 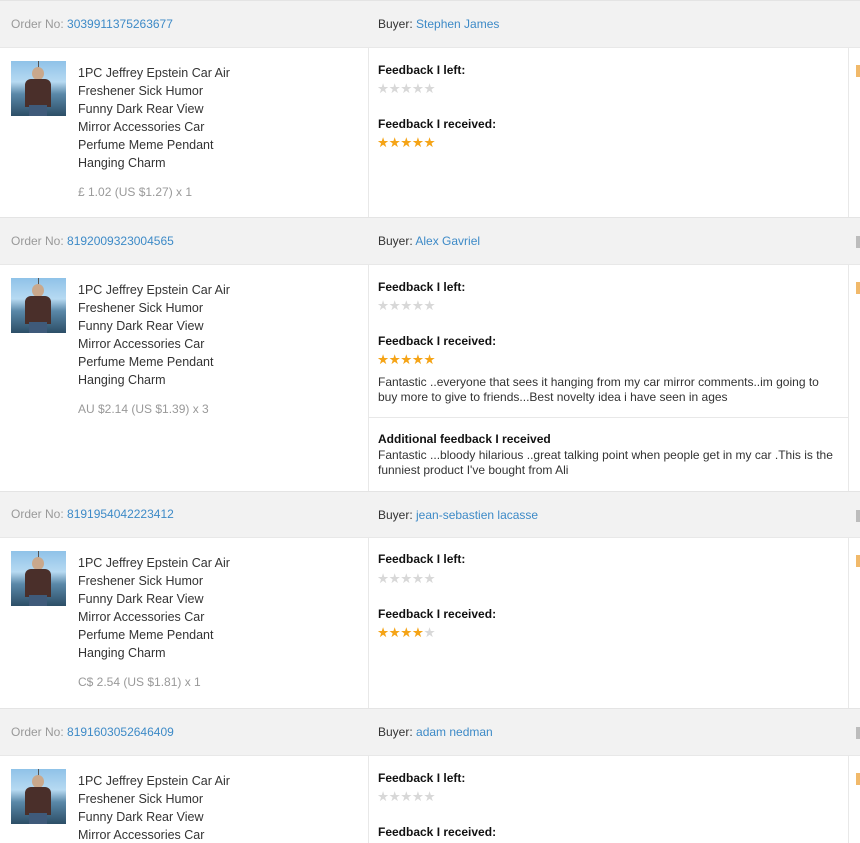 What do you see at coordinates (143, 409) in the screenshot?
I see `product-price: AU $2.14 (US $1.39) x 3` at bounding box center [143, 409].